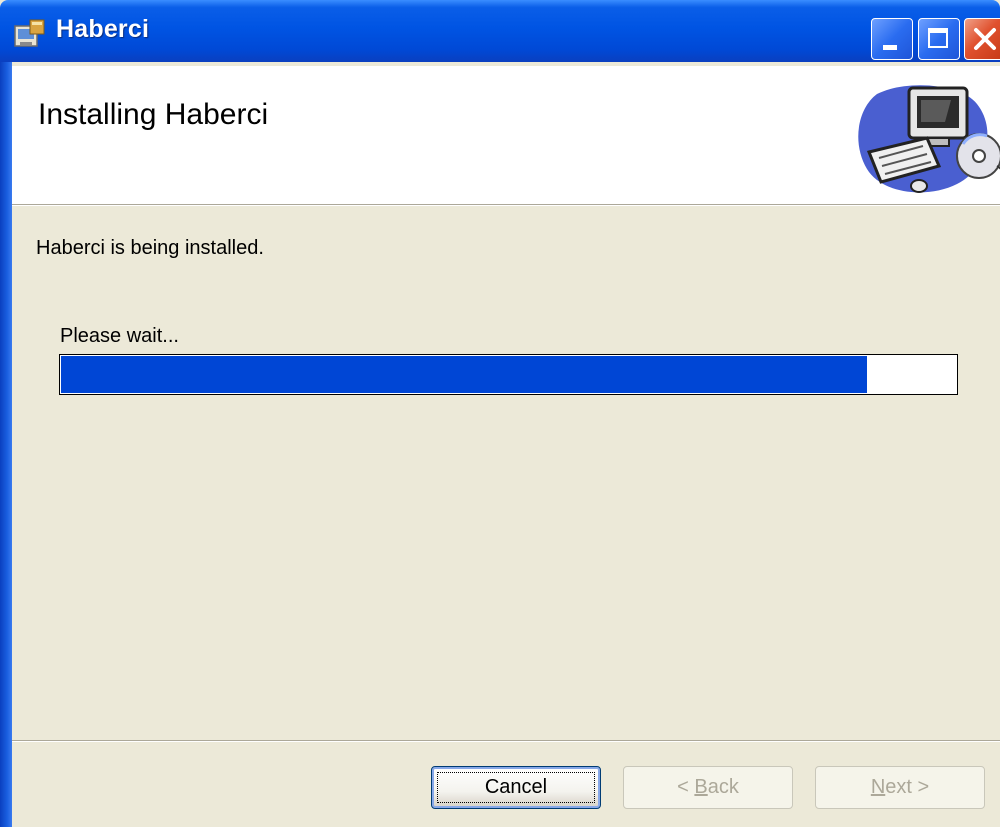  What do you see at coordinates (29, 33) in the screenshot?
I see `installer-icon` at bounding box center [29, 33].